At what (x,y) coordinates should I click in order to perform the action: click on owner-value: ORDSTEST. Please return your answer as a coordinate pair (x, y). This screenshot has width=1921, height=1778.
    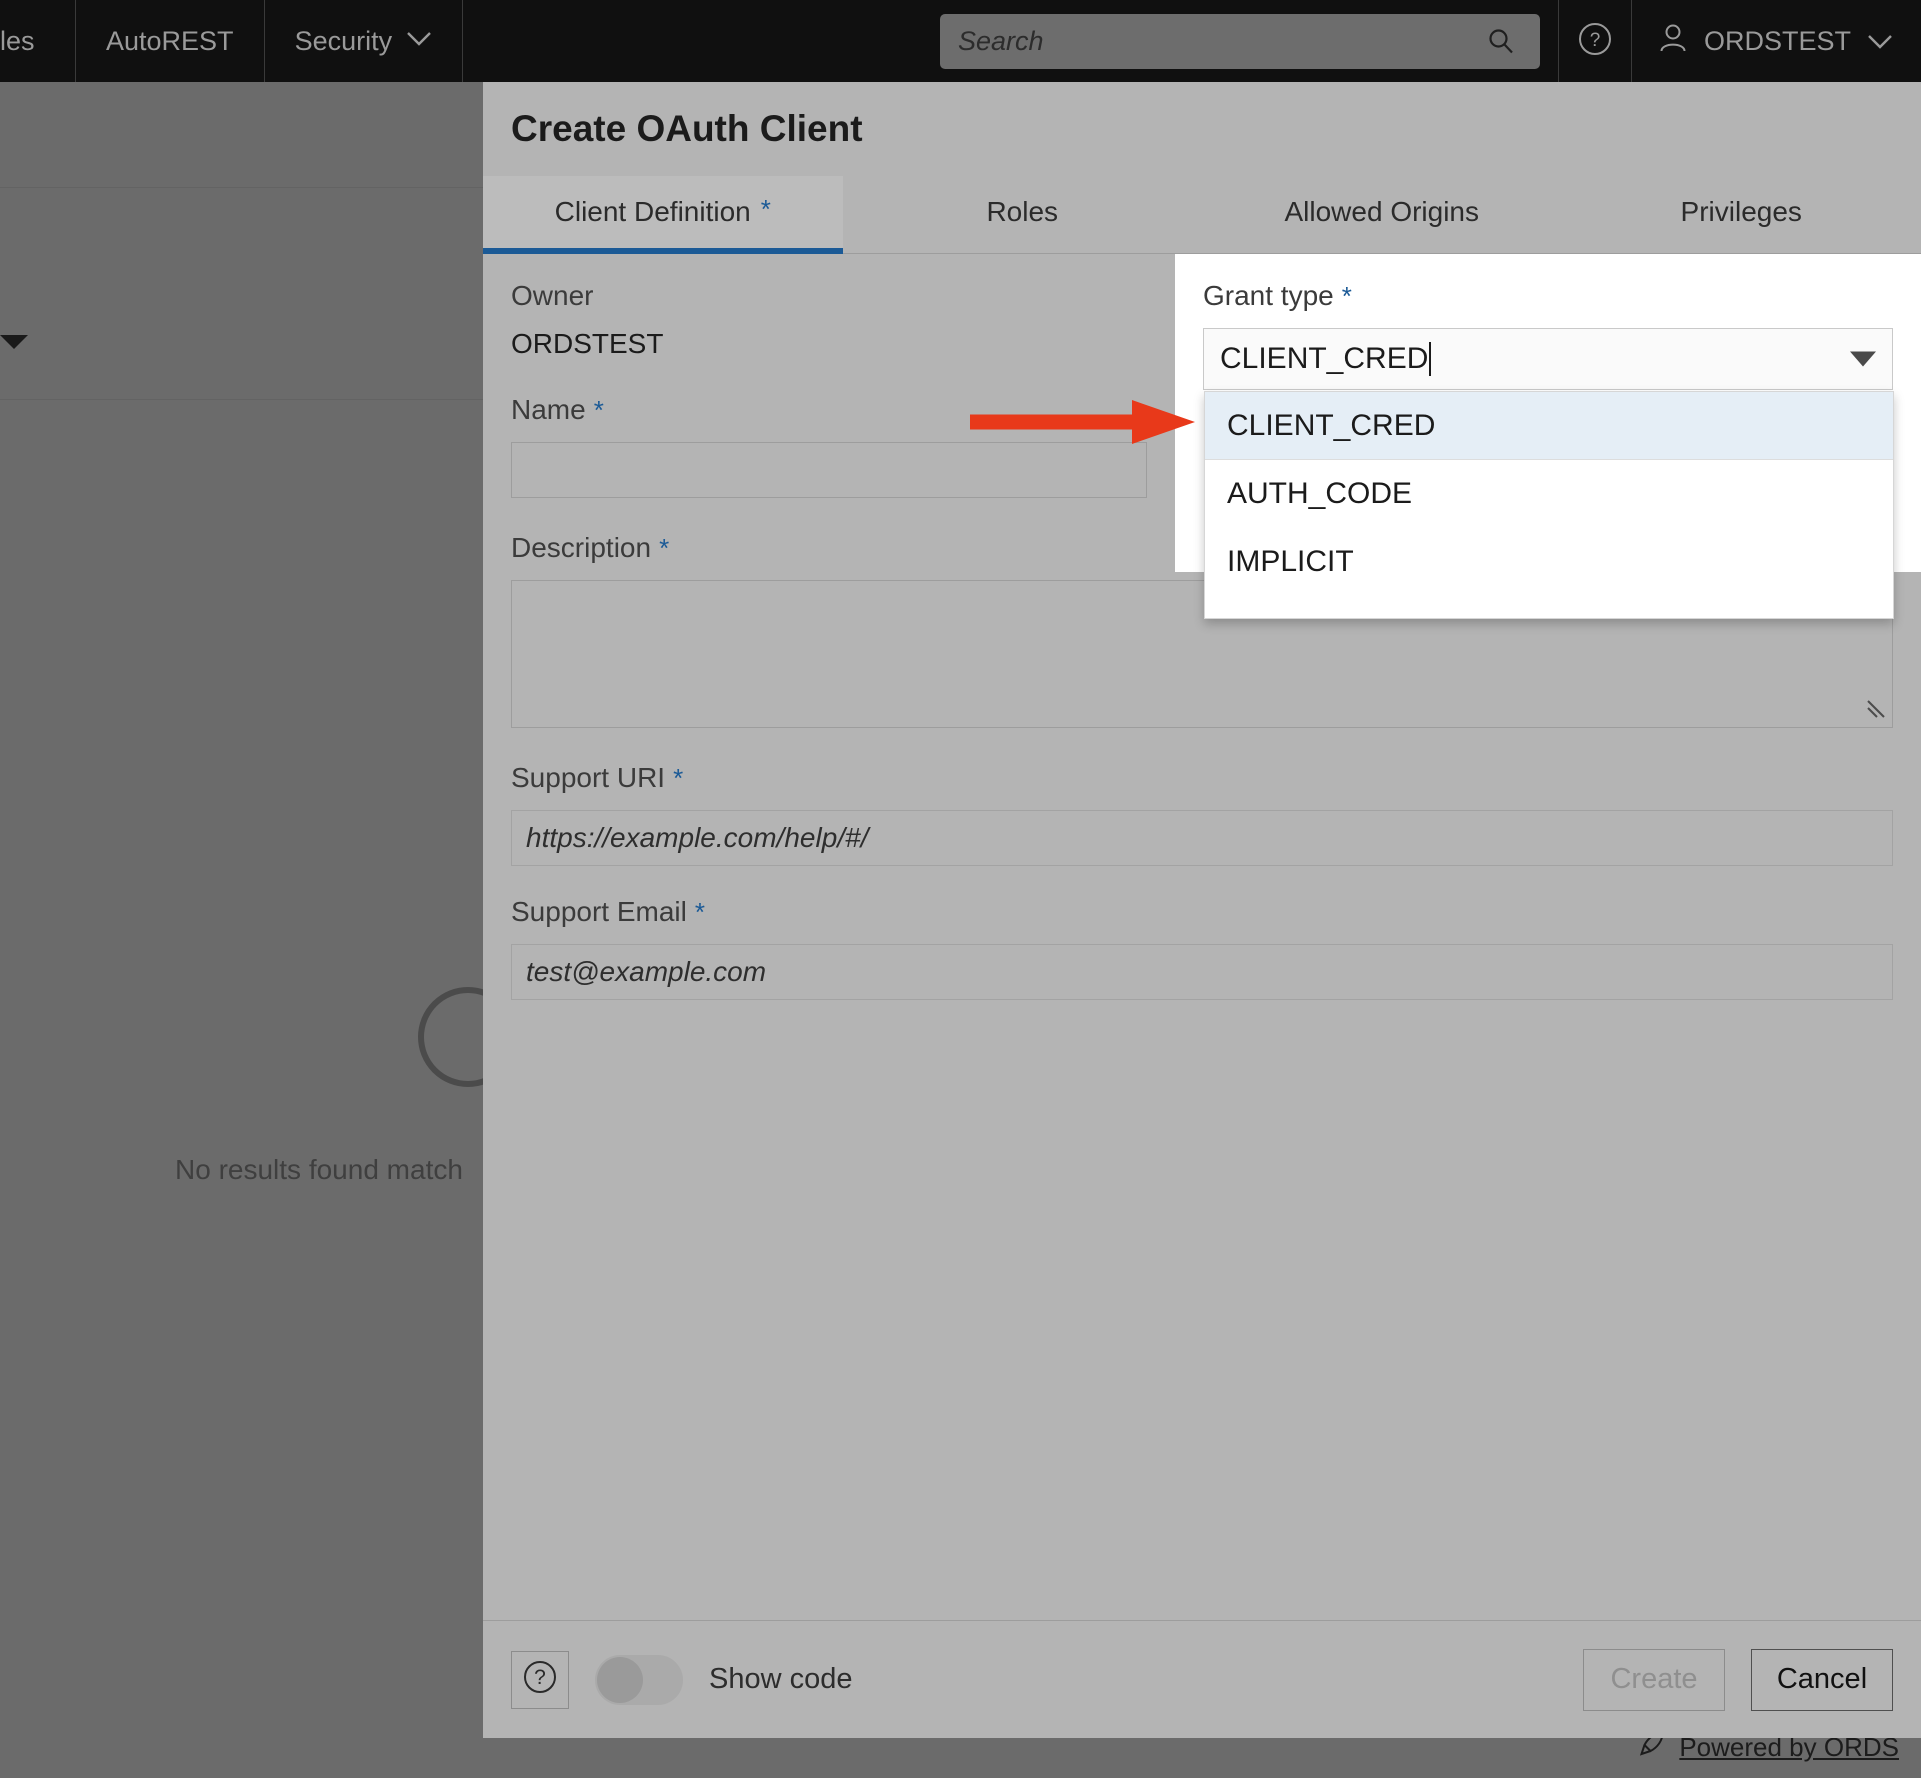
    Looking at the image, I should click on (587, 343).